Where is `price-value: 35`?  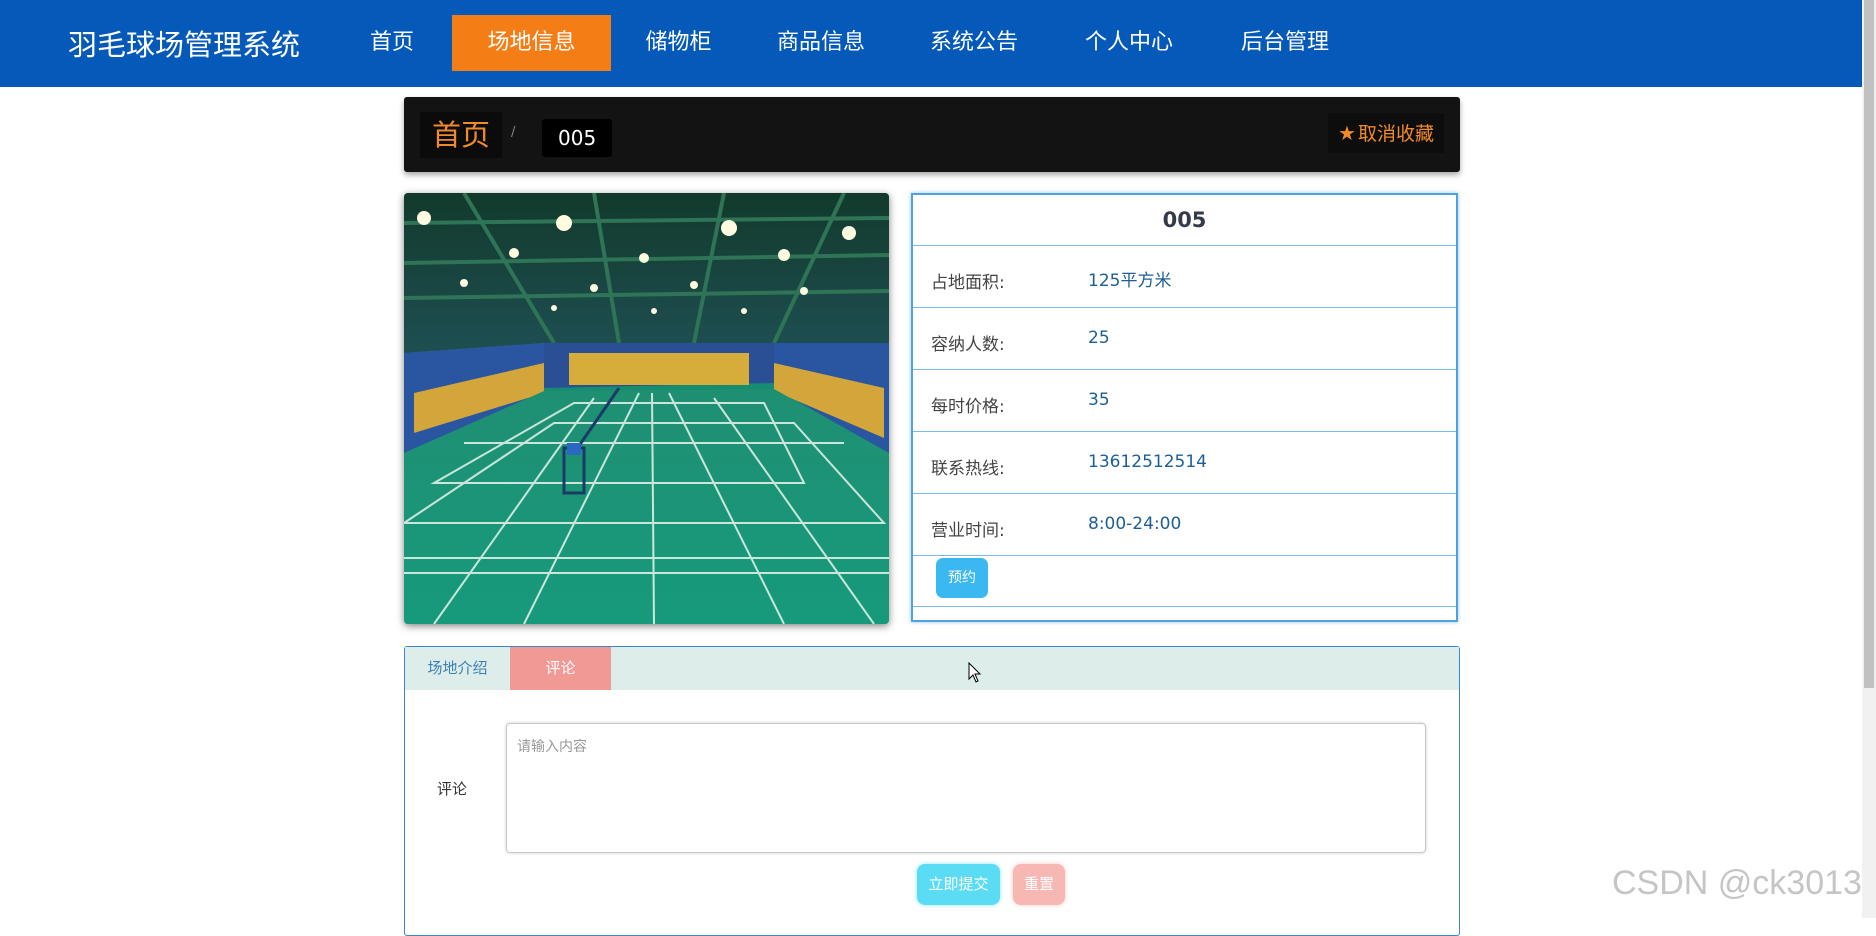 price-value: 35 is located at coordinates (1099, 400).